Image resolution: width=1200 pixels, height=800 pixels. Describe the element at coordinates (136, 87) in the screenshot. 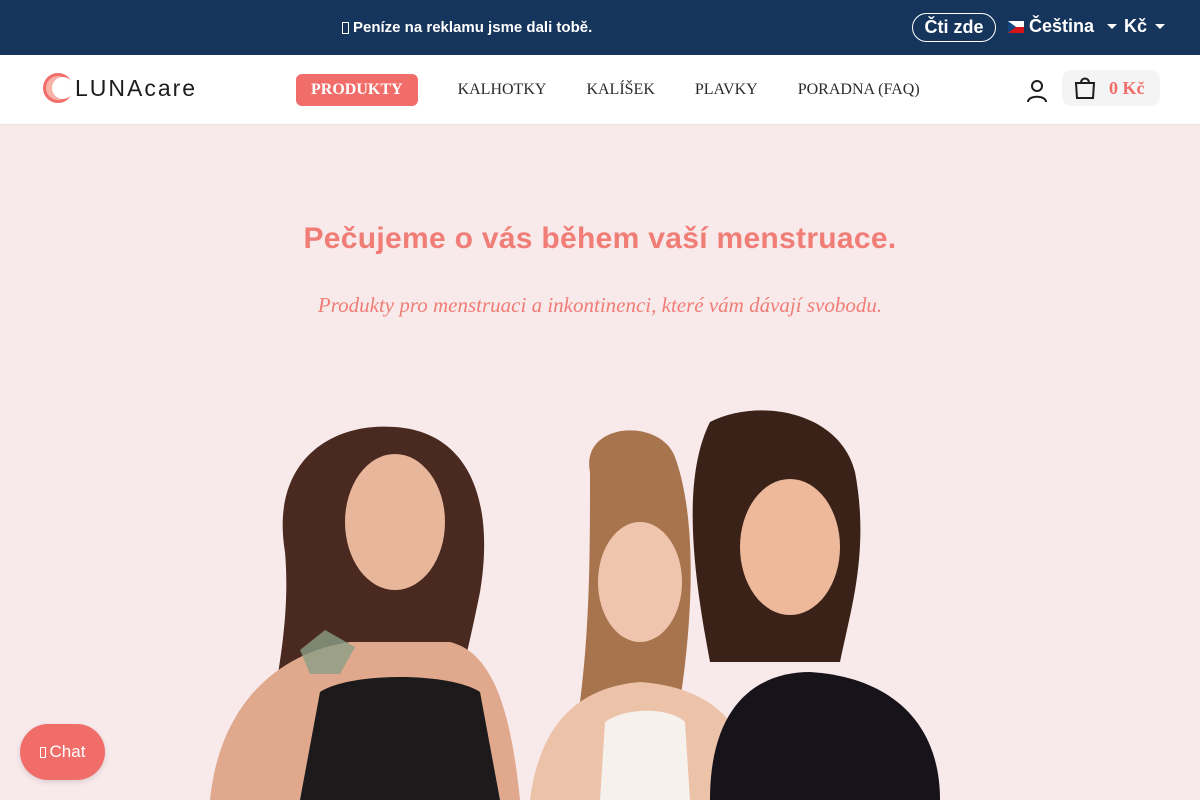

I see `logo-text: LUNAcare` at that location.